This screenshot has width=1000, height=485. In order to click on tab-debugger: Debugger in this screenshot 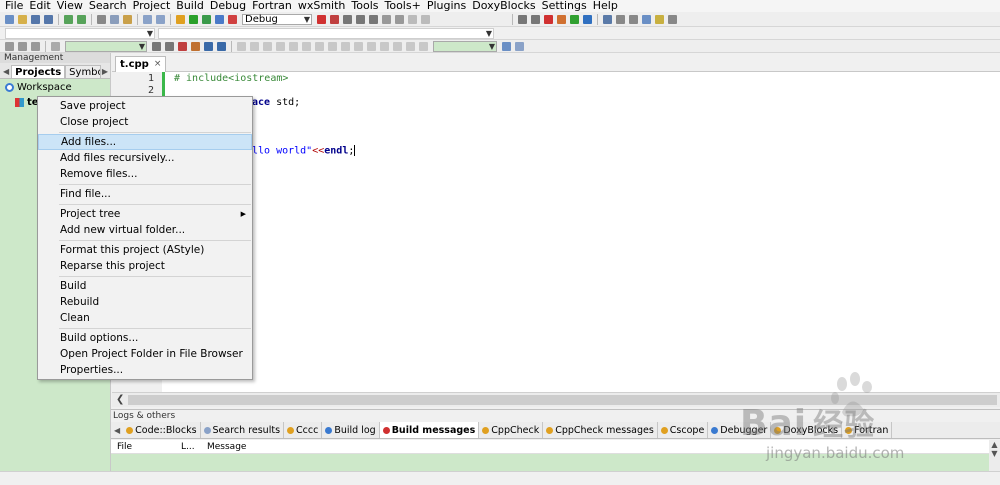, I will do `click(740, 430)`.